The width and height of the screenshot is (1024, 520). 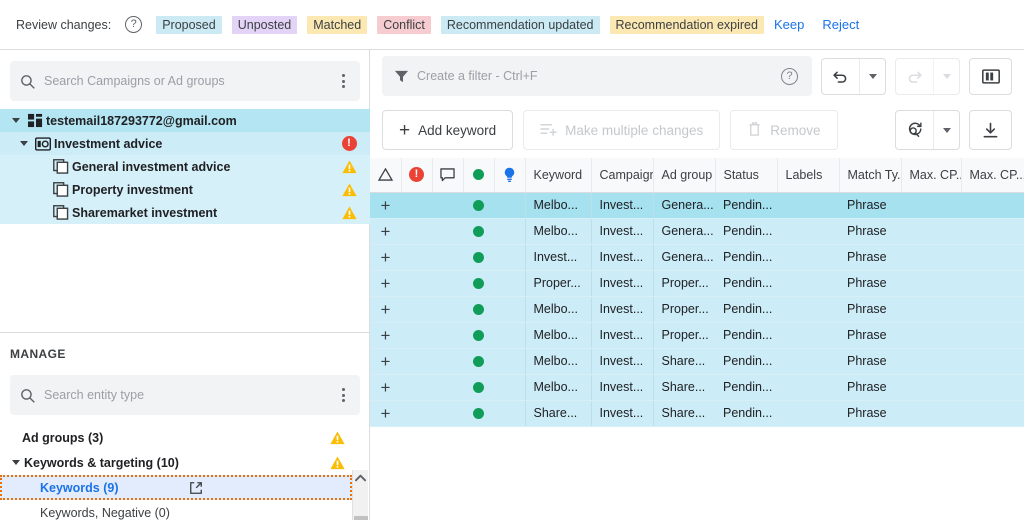 I want to click on column-header-ideas, so click(x=510, y=175).